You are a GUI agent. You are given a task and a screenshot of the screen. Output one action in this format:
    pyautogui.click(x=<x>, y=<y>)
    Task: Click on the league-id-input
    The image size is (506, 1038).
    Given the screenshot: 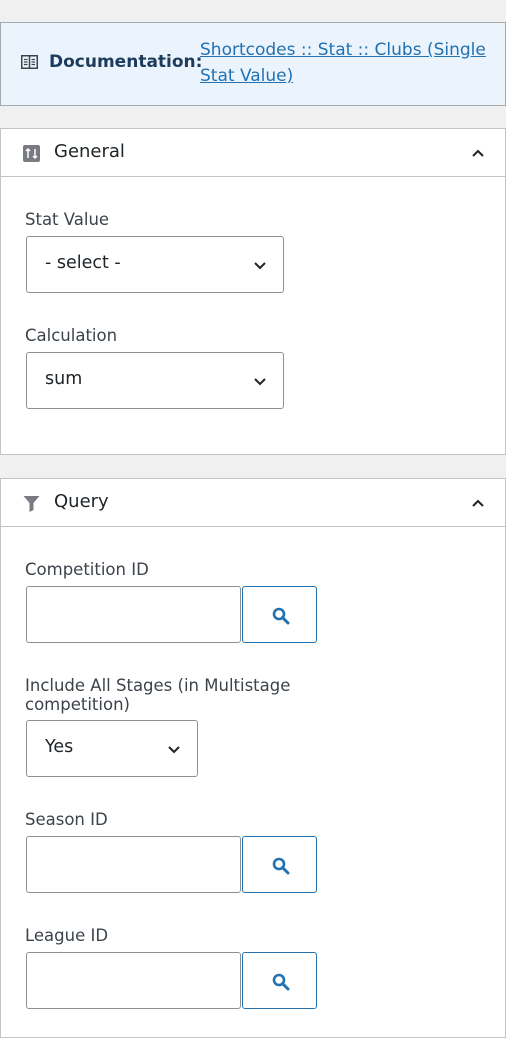 What is the action you would take?
    pyautogui.click(x=133, y=980)
    